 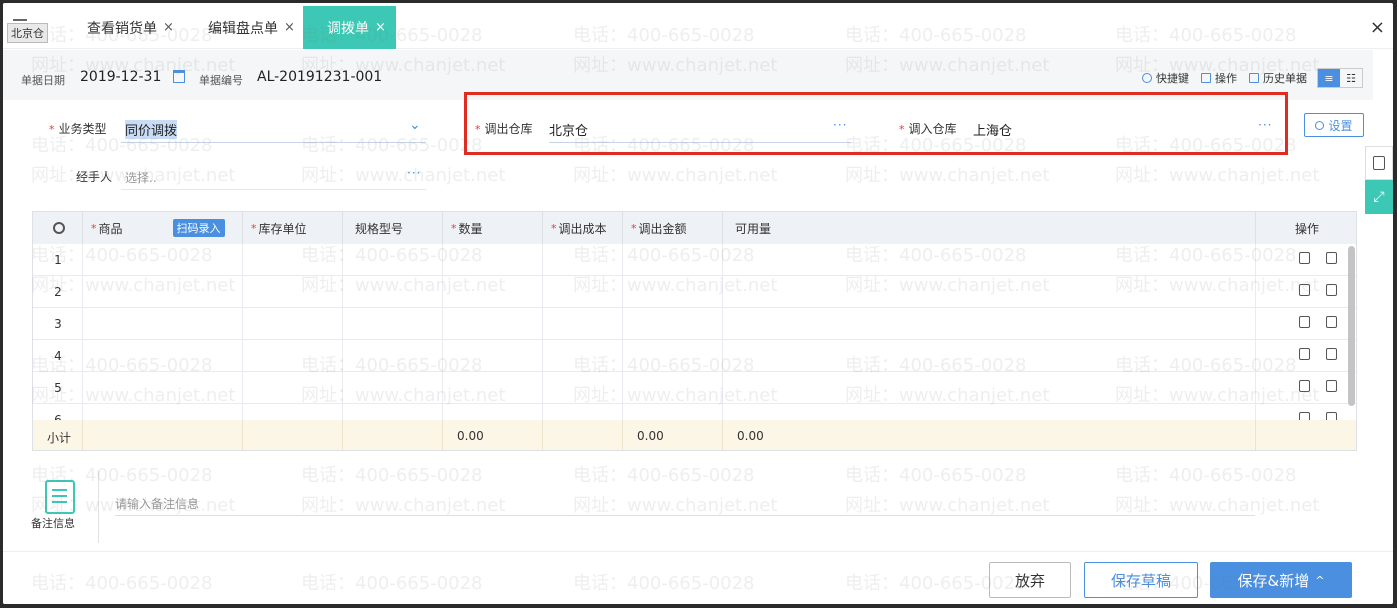 I want to click on tab-label: 调拨单, so click(x=348, y=28).